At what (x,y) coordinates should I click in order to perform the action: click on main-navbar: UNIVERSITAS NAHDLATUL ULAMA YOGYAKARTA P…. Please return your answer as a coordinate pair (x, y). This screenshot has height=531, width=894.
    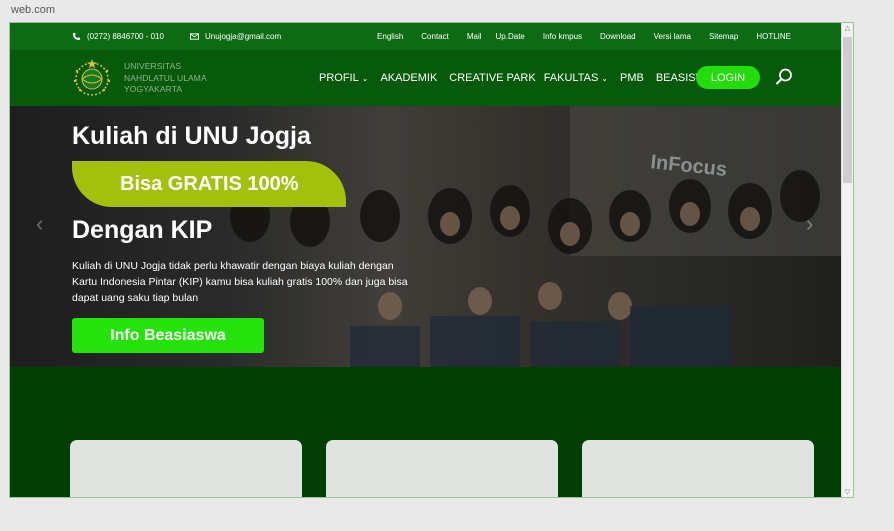
    Looking at the image, I should click on (426, 78).